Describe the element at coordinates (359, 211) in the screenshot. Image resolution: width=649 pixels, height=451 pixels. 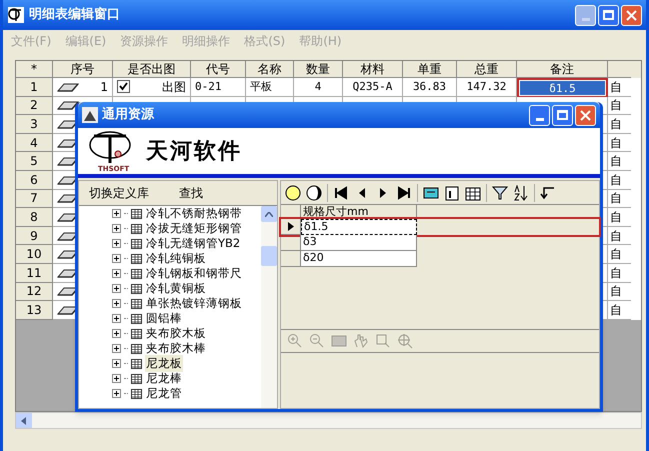
I see `column-header: 规格尺寸mm` at that location.